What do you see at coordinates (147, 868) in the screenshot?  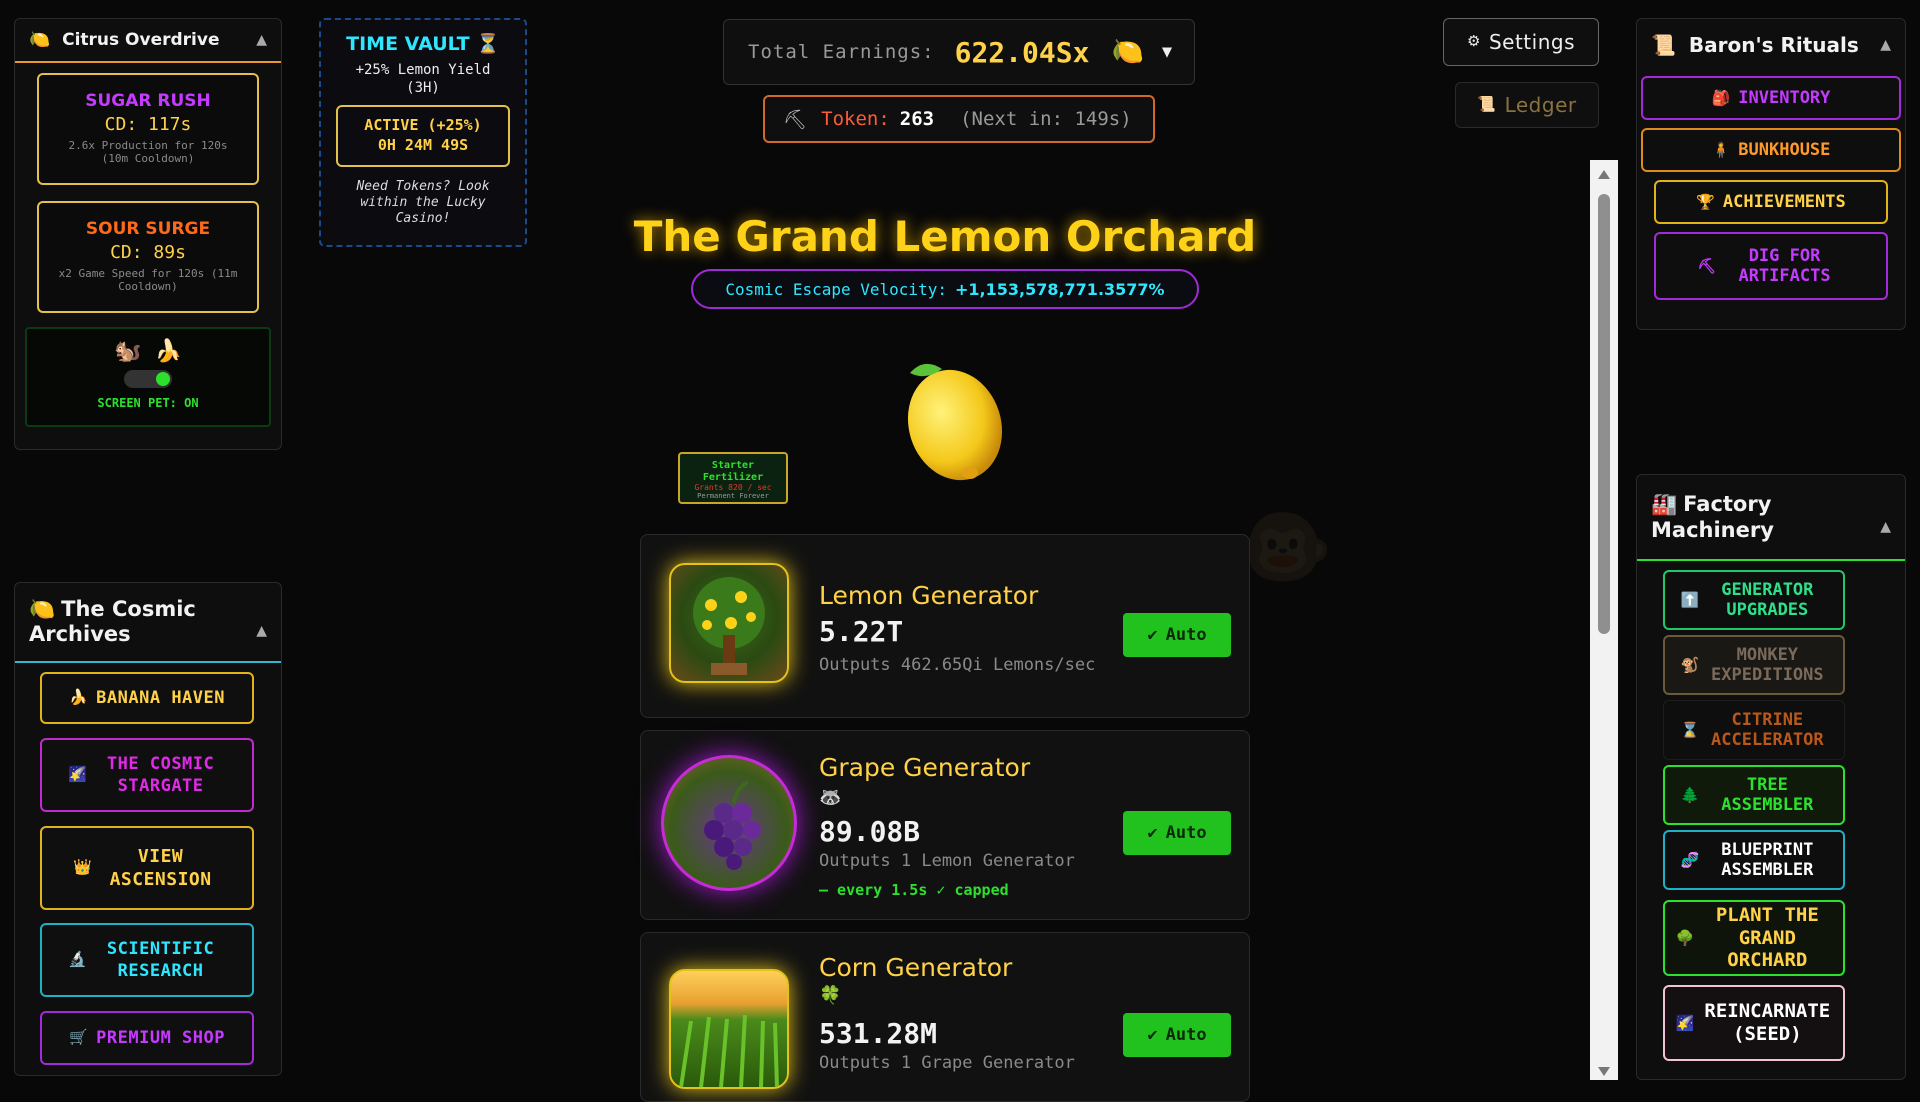 I see `view-ascension-button: 👑 VIEW ASCENSION` at bounding box center [147, 868].